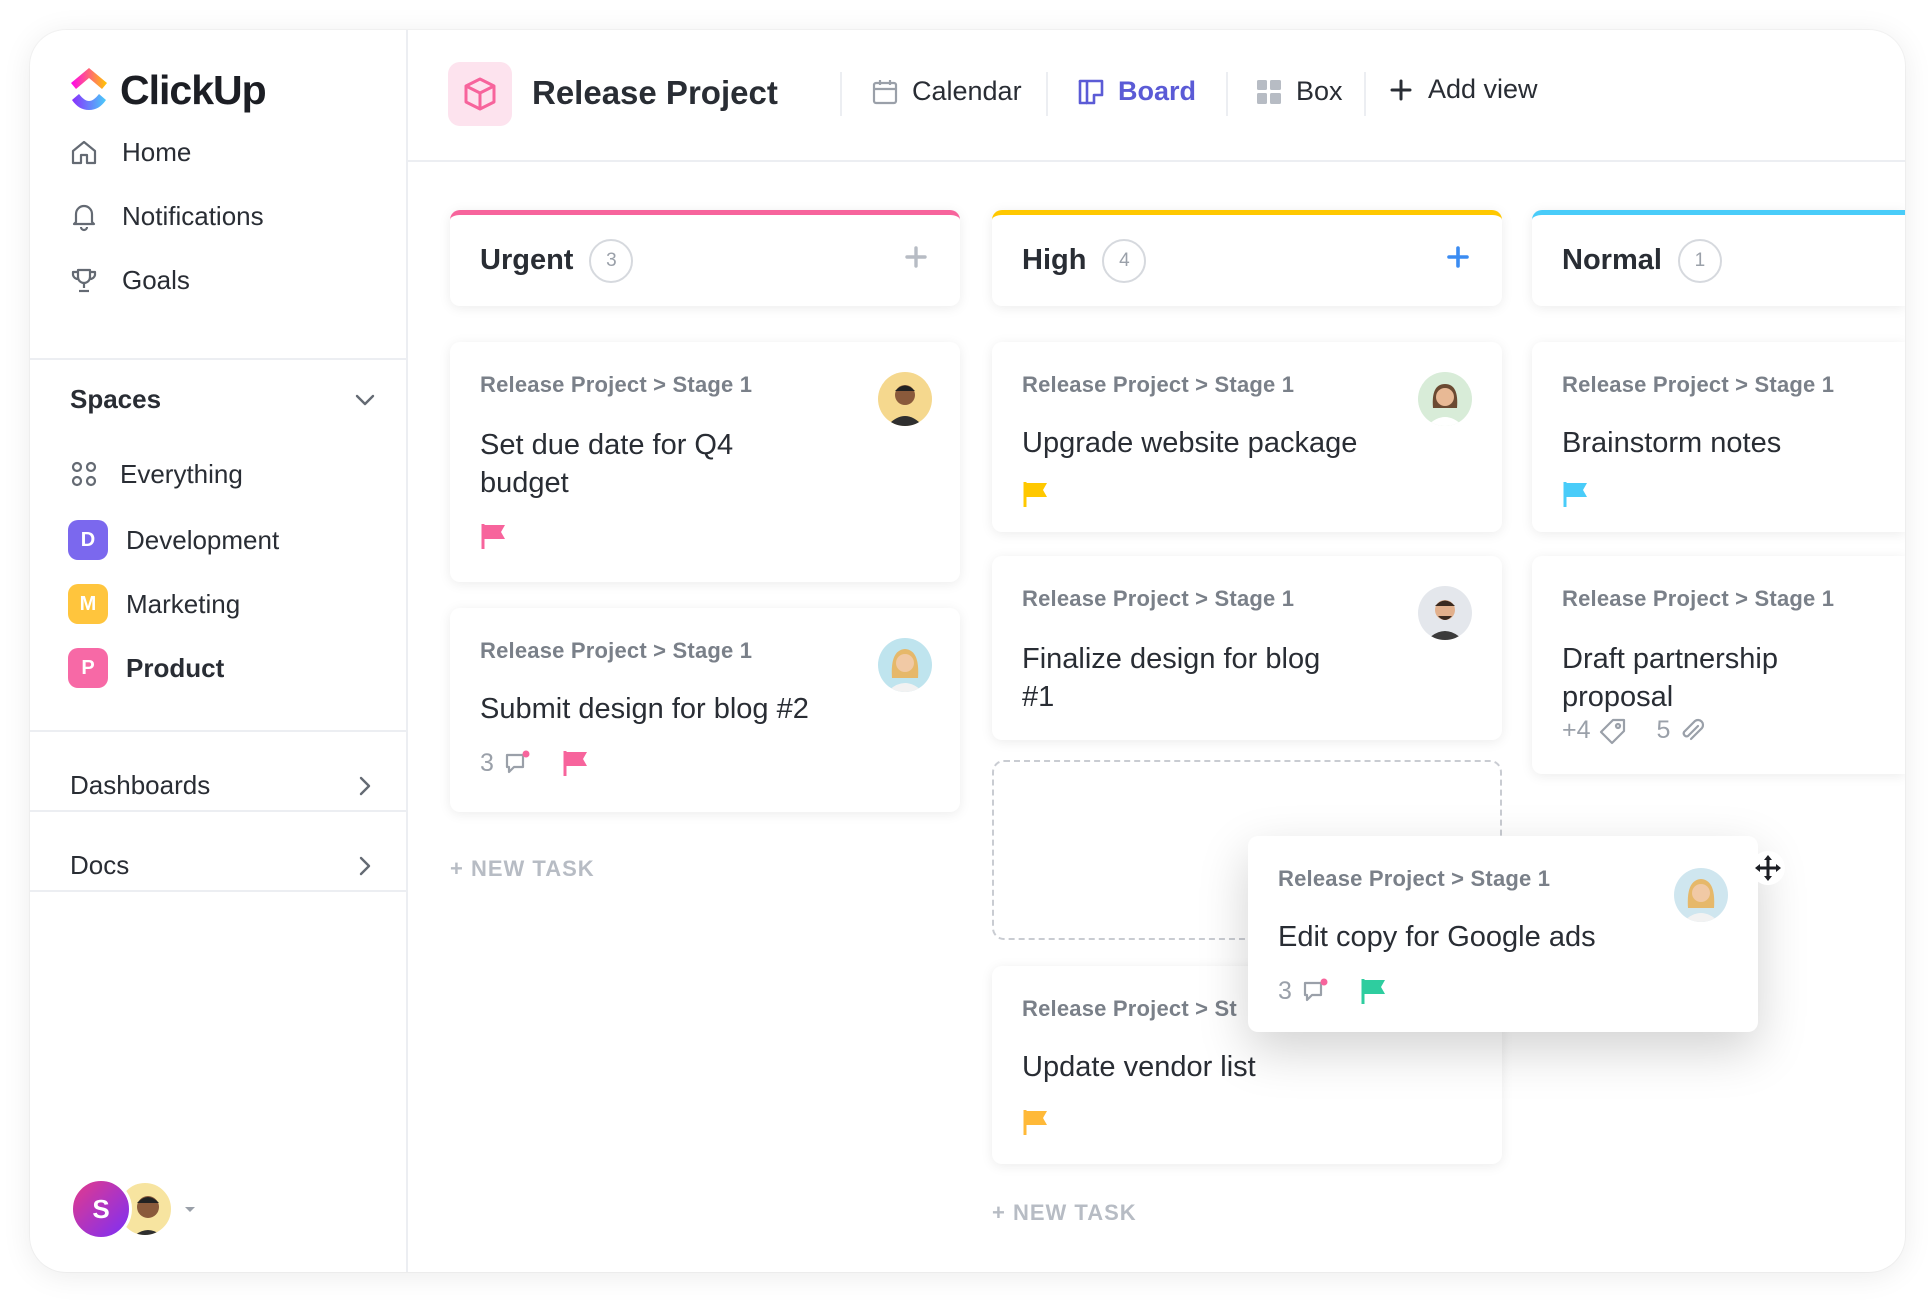 The width and height of the screenshot is (1928, 1300). What do you see at coordinates (166, 216) in the screenshot?
I see `sidebar-item-notifications: Notifications` at bounding box center [166, 216].